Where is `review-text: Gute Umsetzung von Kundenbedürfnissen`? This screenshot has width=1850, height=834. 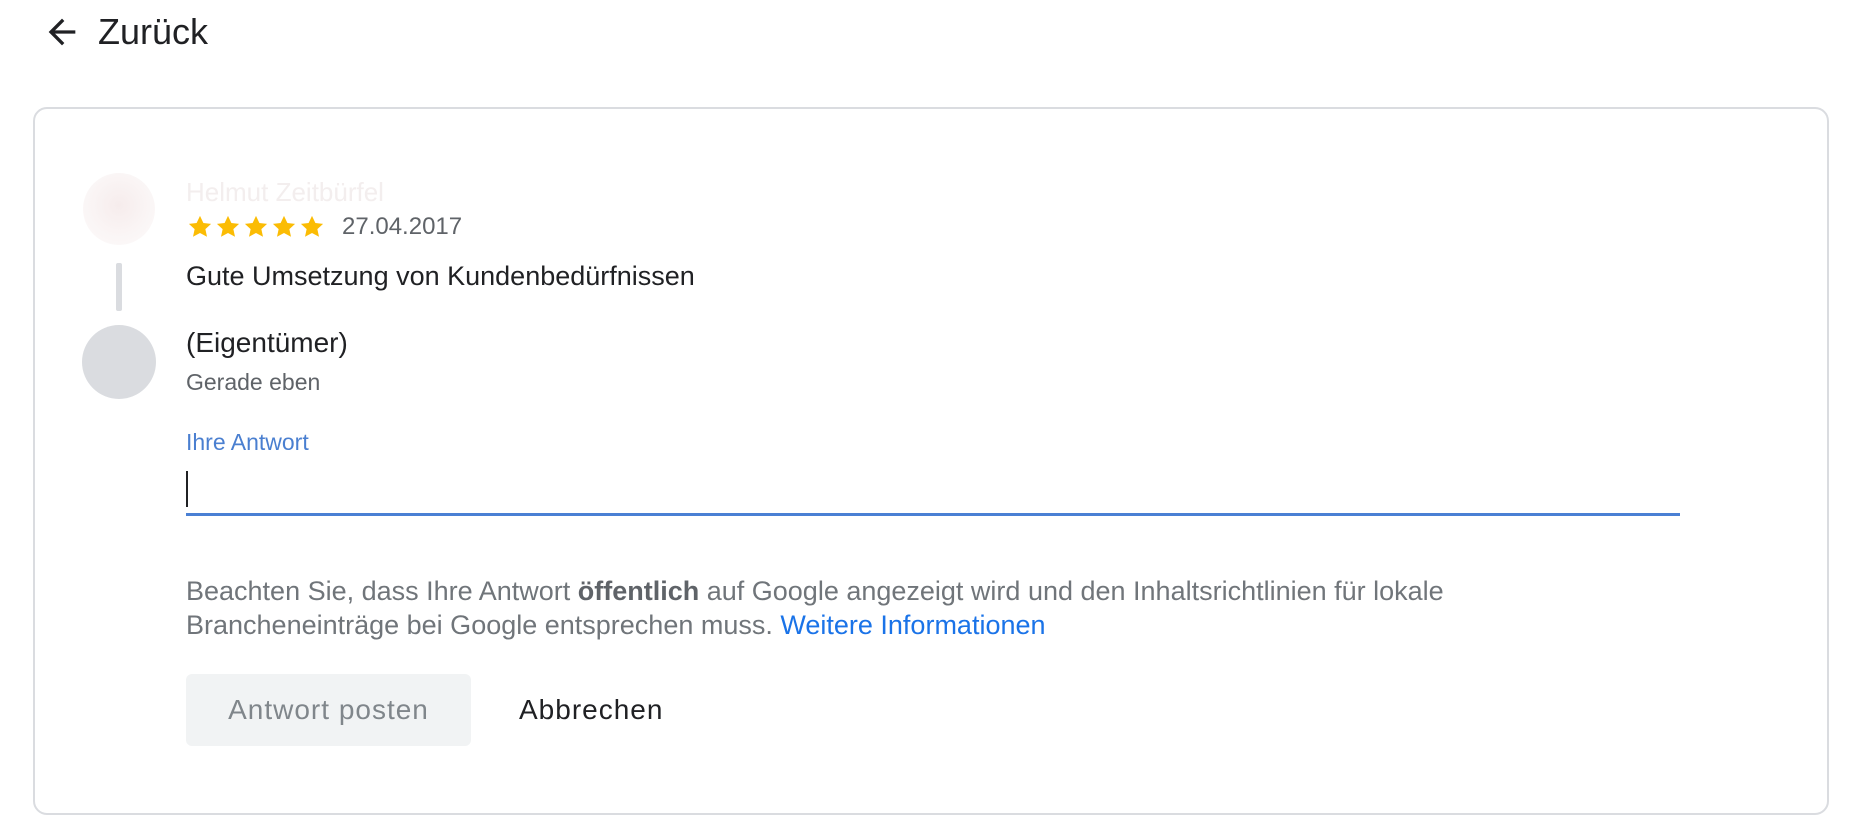
review-text: Gute Umsetzung von Kundenbedürfnissen is located at coordinates (440, 276).